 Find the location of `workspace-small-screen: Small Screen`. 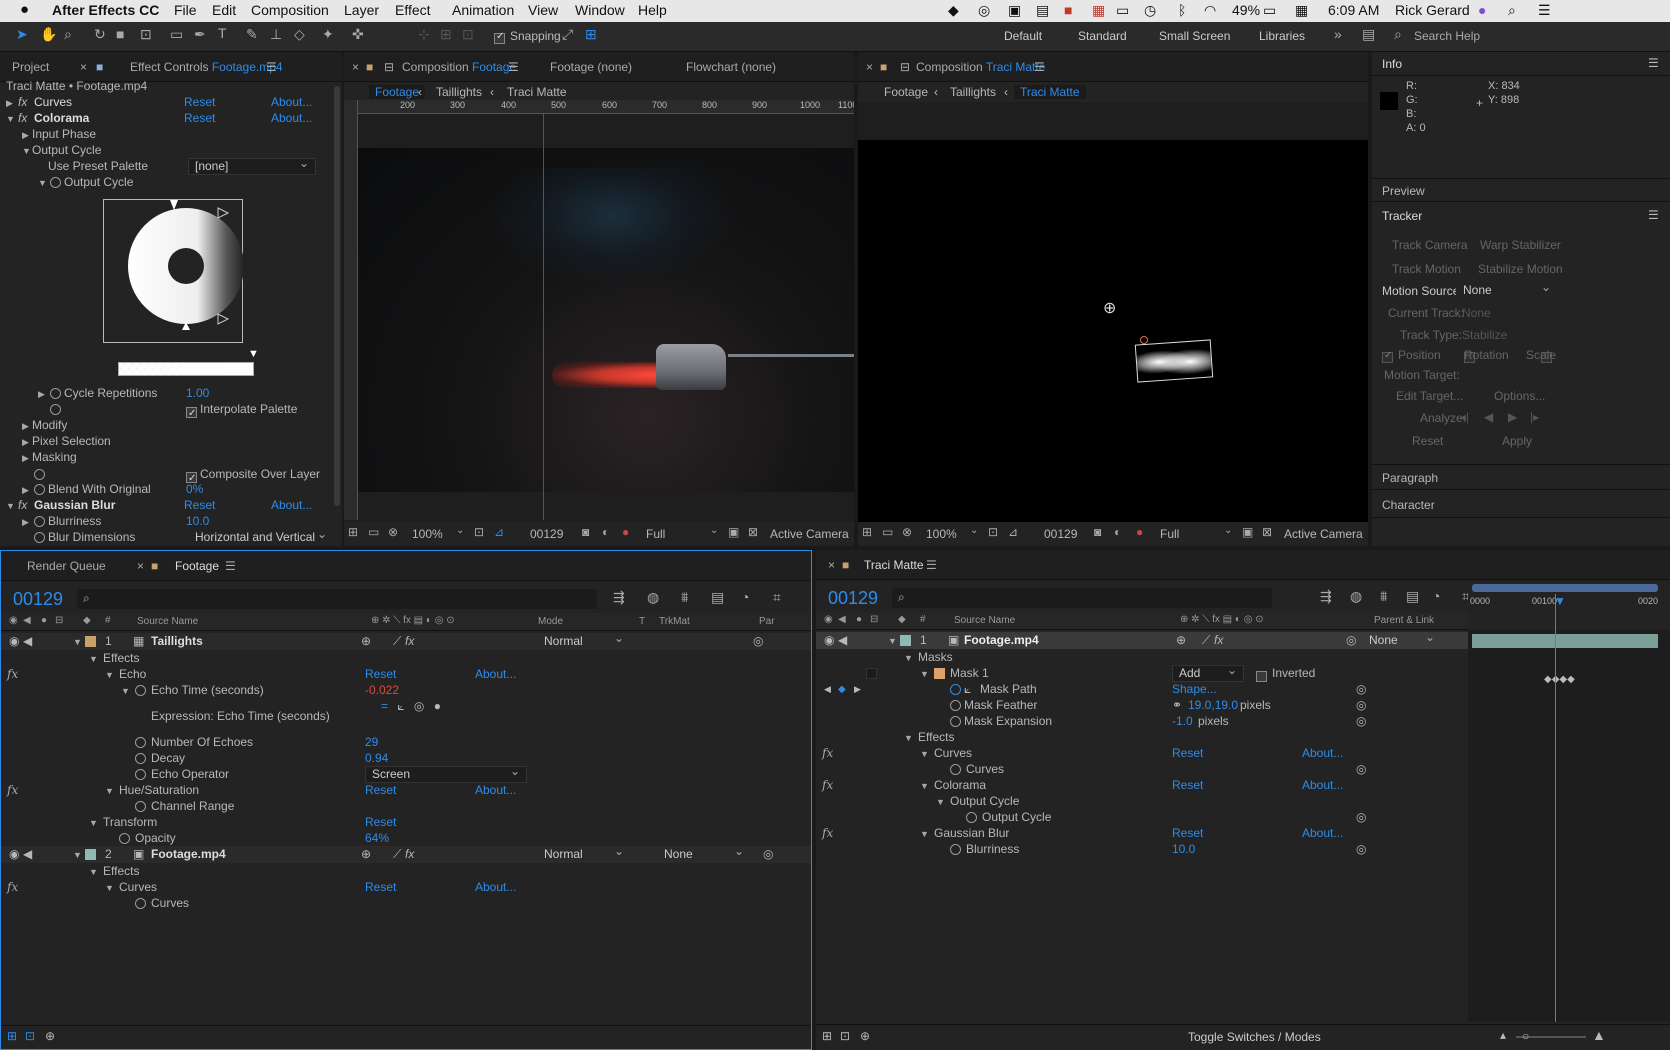

workspace-small-screen: Small Screen is located at coordinates (1194, 36).